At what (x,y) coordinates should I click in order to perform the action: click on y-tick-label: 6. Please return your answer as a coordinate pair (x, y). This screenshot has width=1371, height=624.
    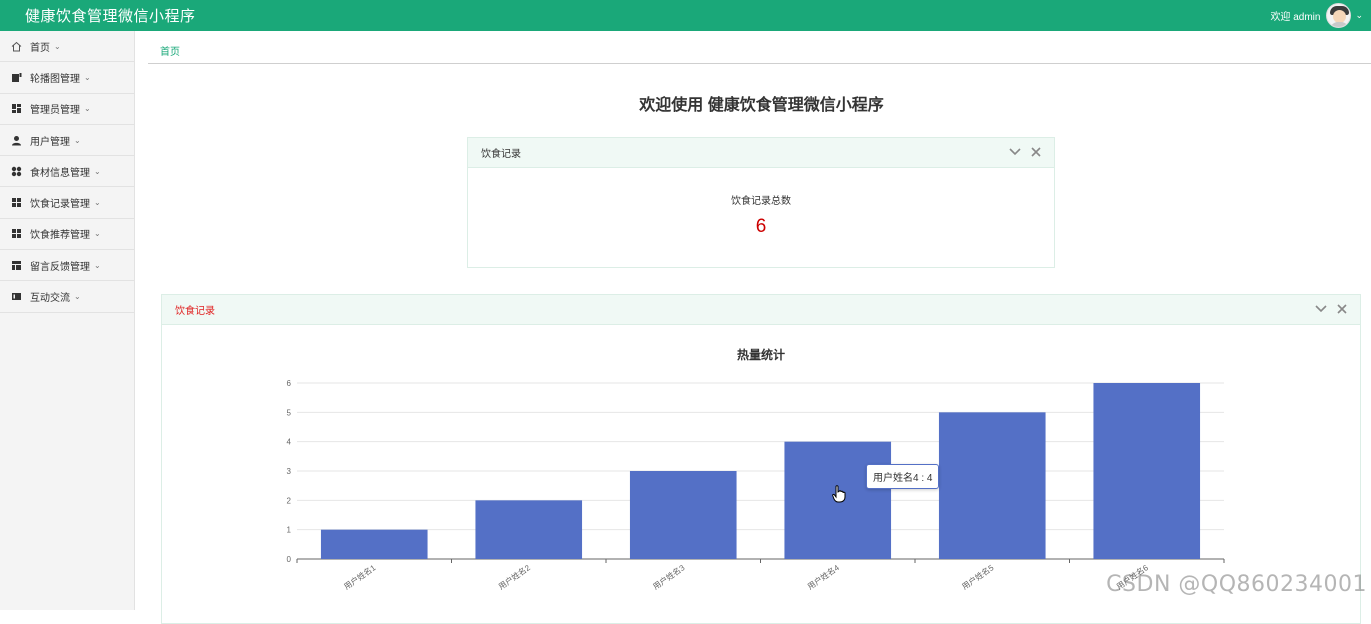
    Looking at the image, I should click on (289, 383).